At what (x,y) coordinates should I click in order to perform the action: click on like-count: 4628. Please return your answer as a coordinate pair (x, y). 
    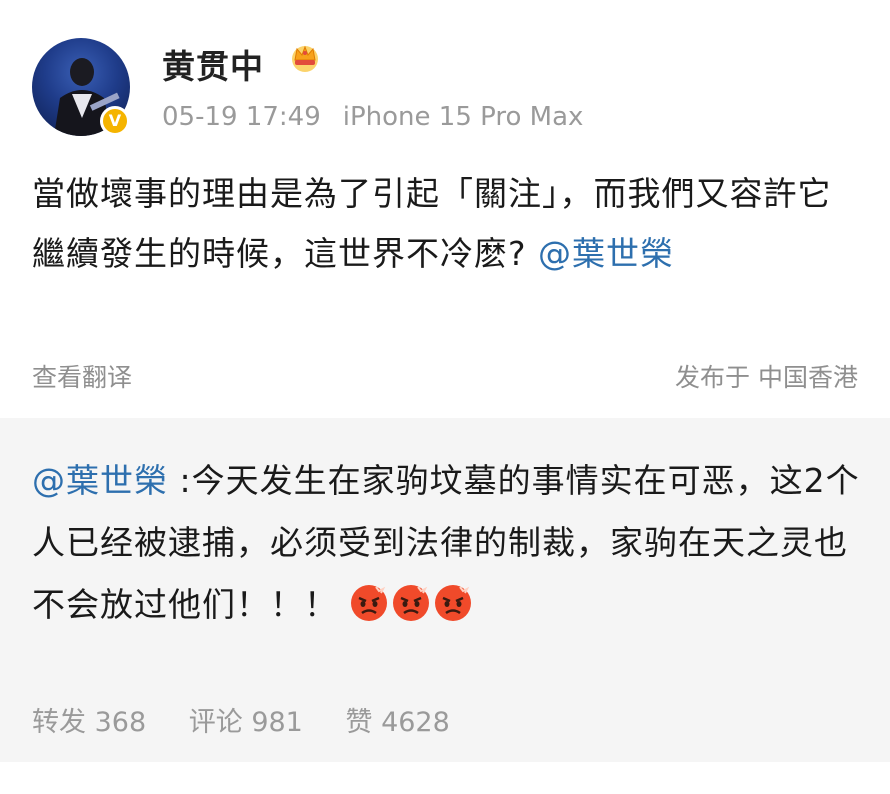
    Looking at the image, I should click on (415, 722).